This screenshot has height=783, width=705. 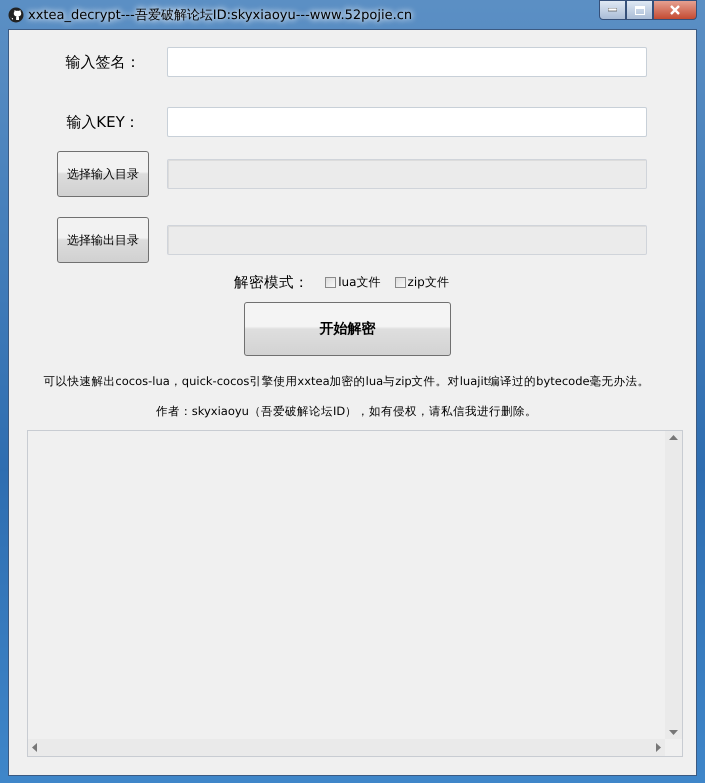 I want to click on close-button, so click(x=675, y=10).